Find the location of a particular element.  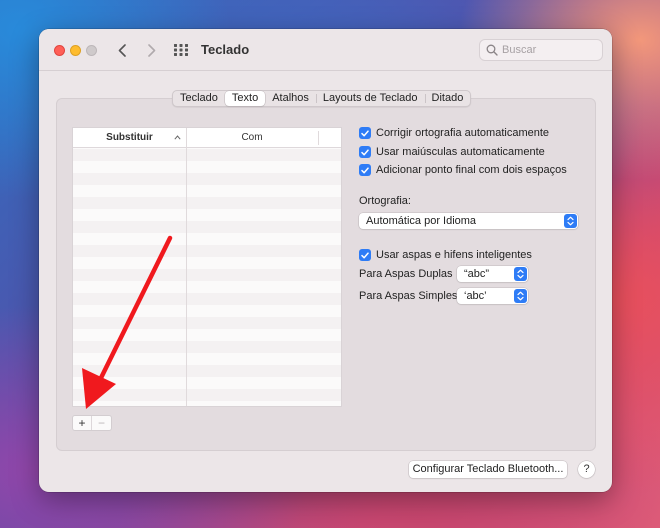

single-quotes-value: ‘abc’ is located at coordinates (475, 296).